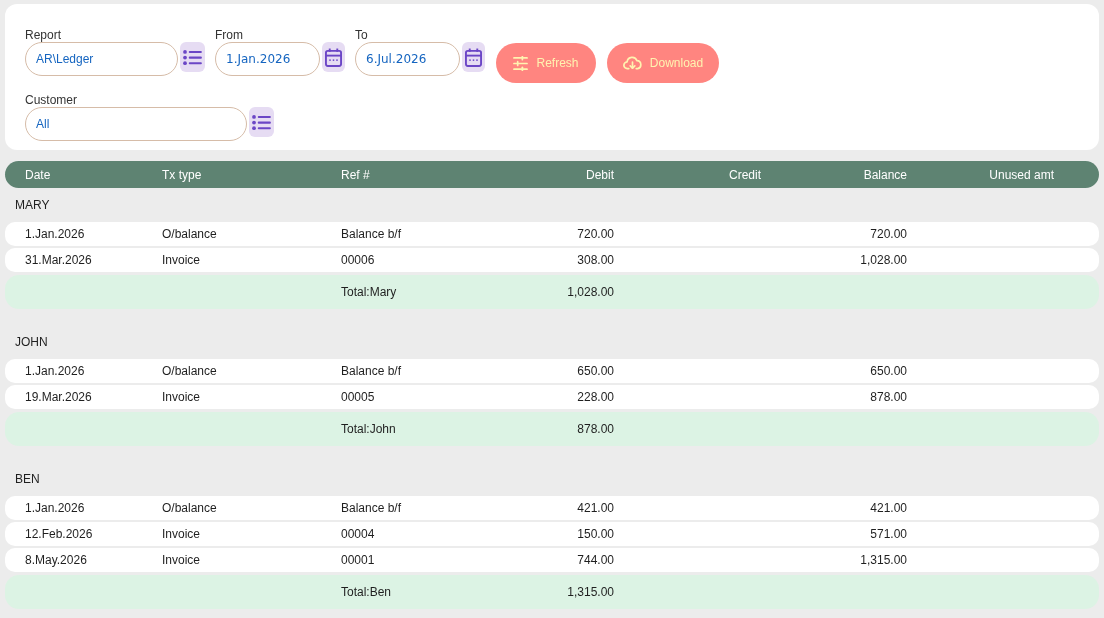  Describe the element at coordinates (267, 59) in the screenshot. I see `input-field: 1.Jan.2026` at that location.